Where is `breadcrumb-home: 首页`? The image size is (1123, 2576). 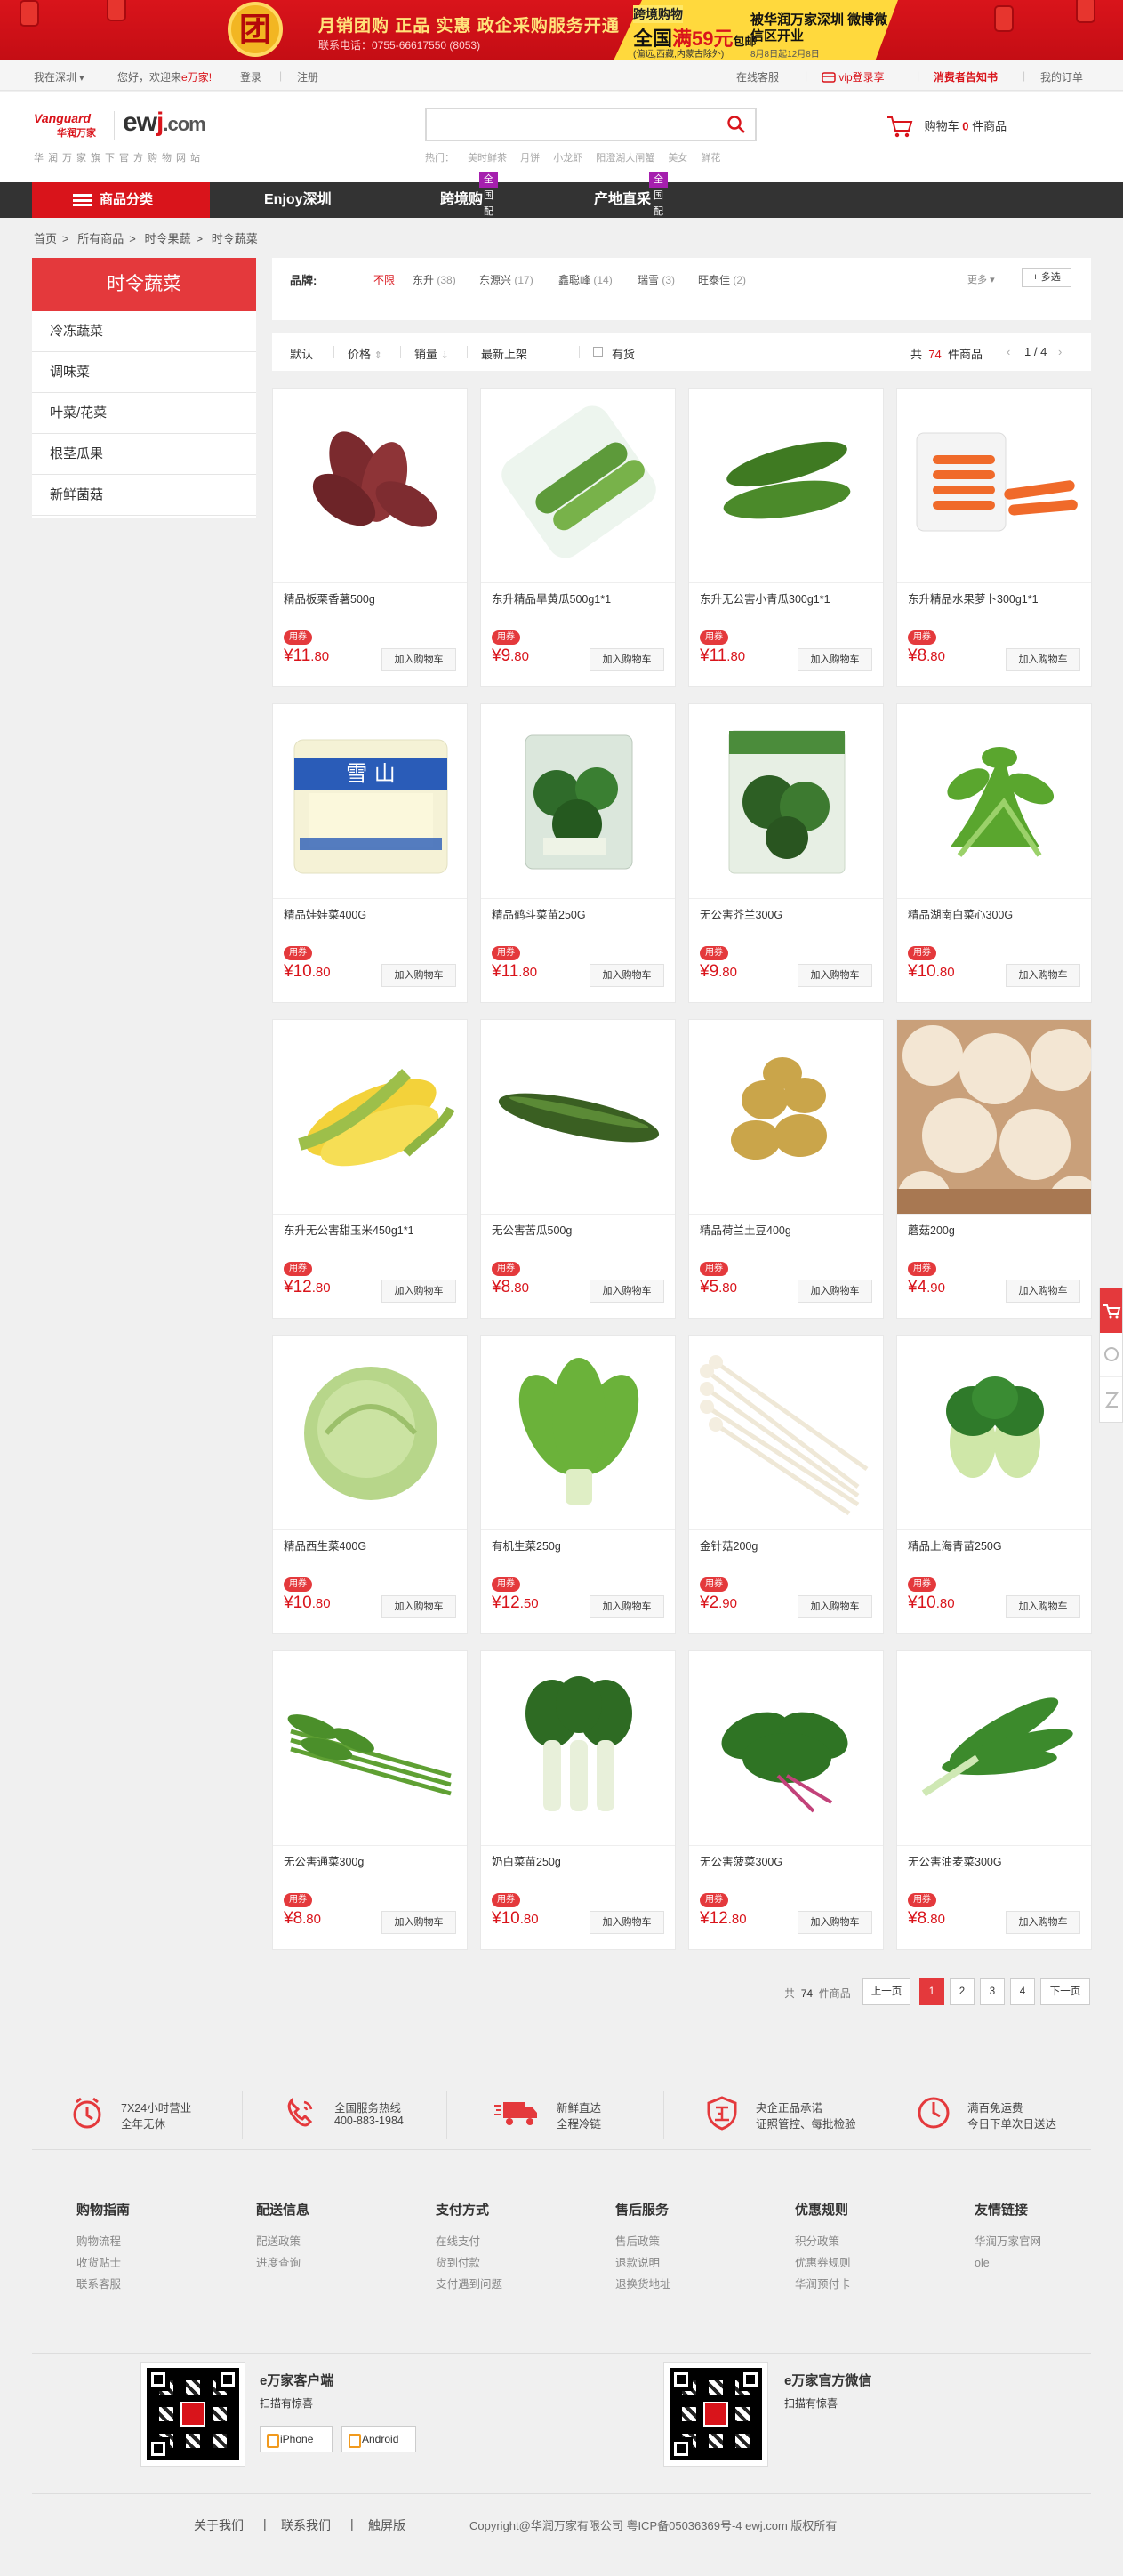
breadcrumb-home: 首页 is located at coordinates (45, 238).